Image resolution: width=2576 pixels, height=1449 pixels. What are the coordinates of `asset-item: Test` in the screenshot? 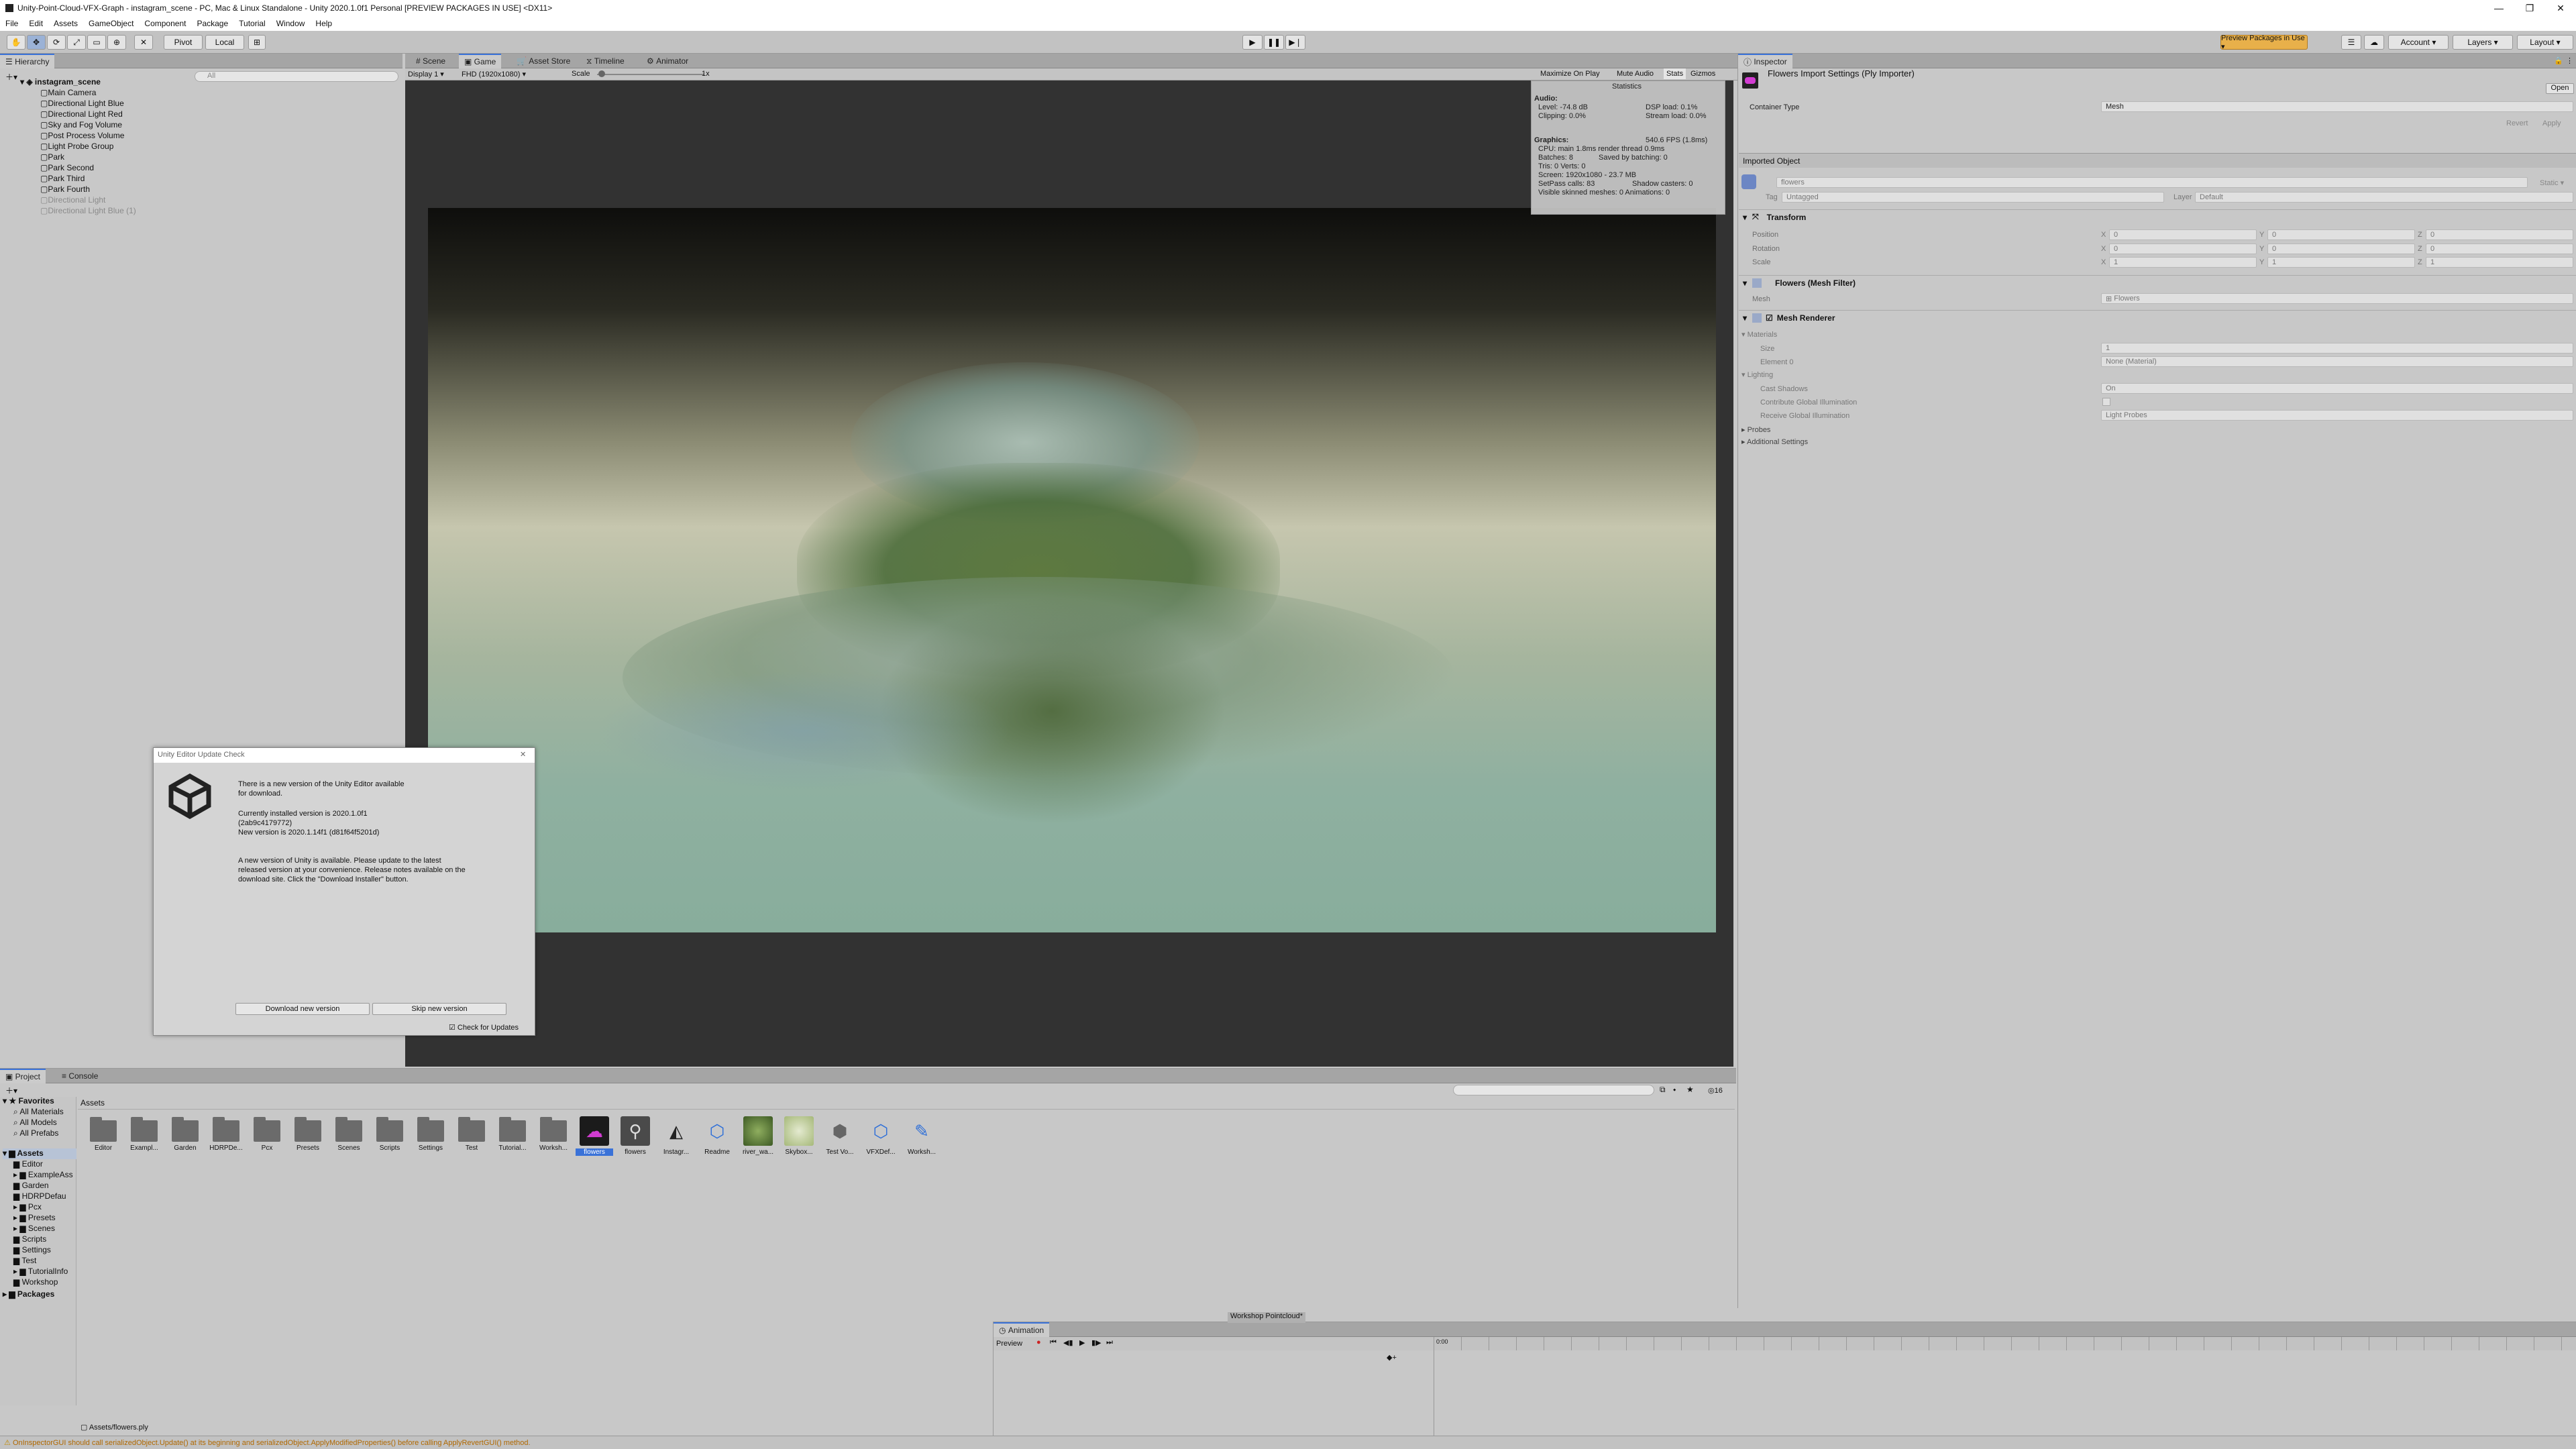 It's located at (471, 1139).